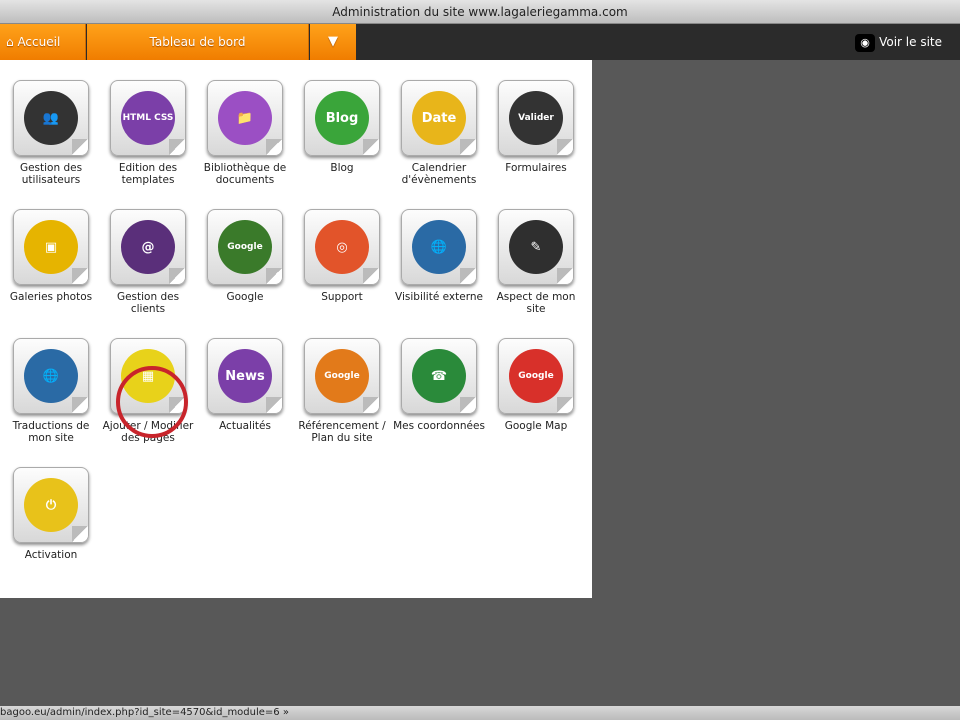 The height and width of the screenshot is (720, 960). I want to click on module-icon: HTML CSS, so click(148, 118).